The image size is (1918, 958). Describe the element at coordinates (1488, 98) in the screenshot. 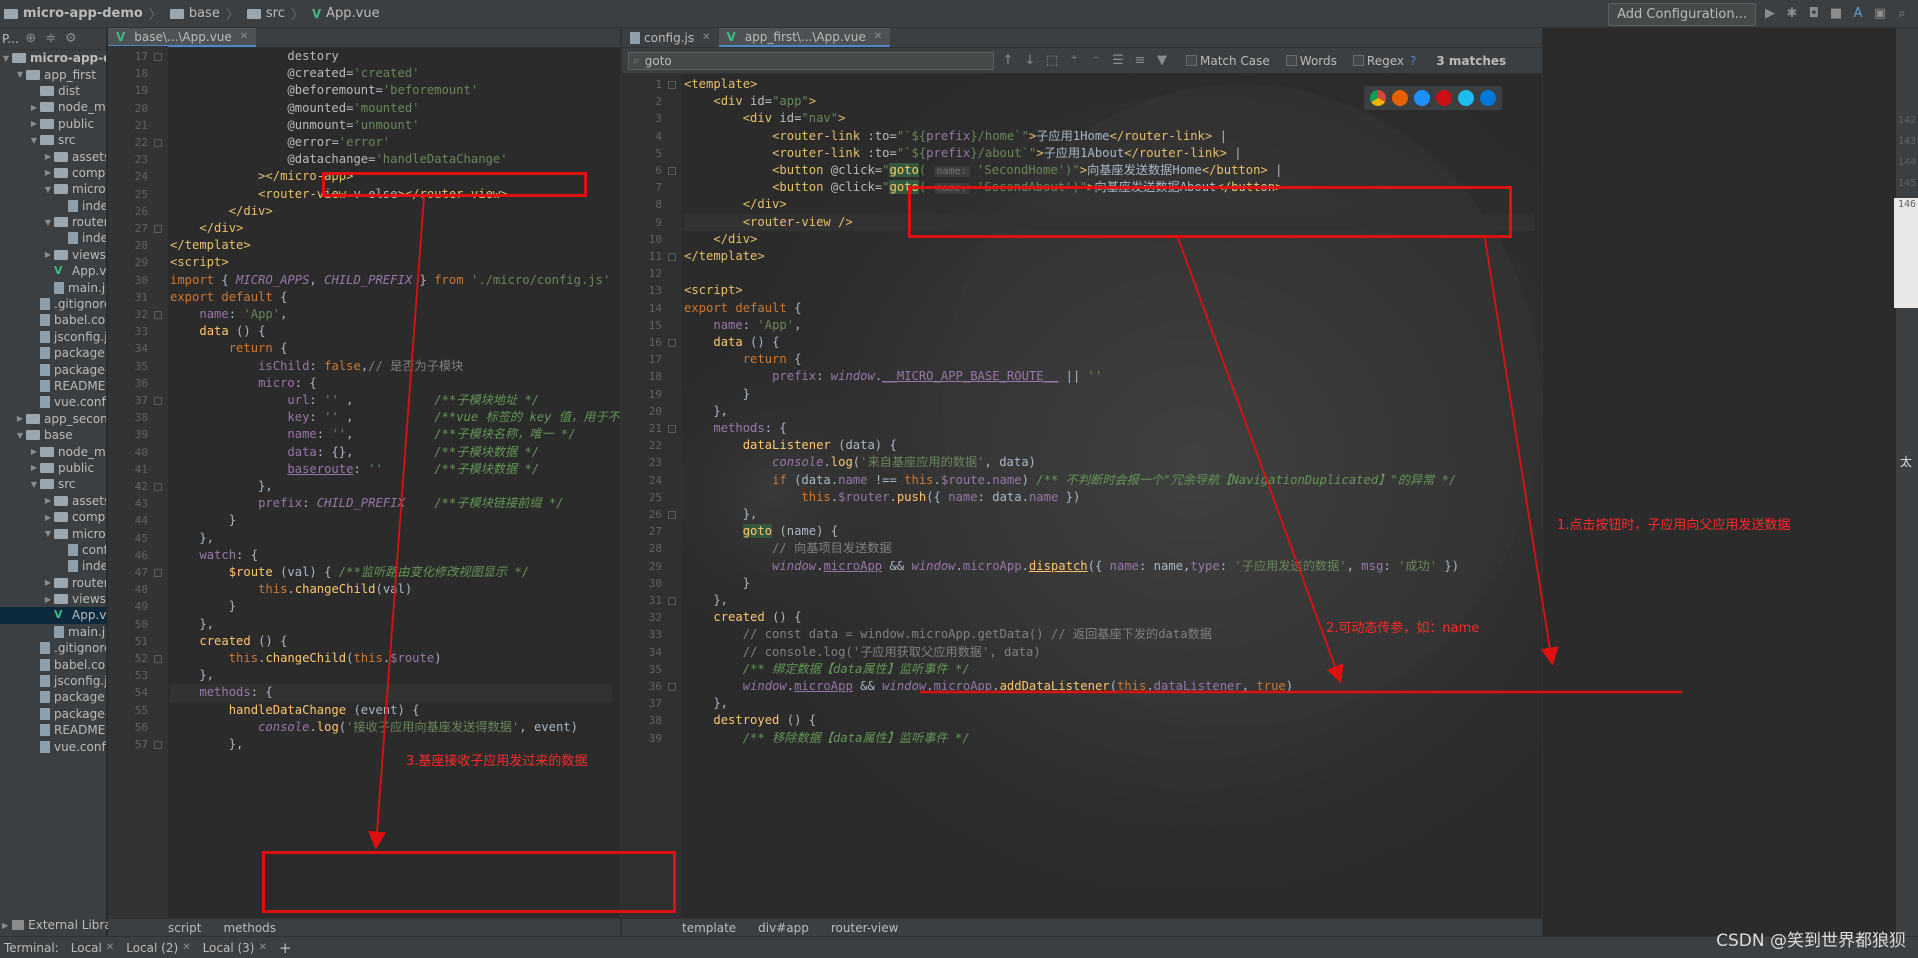

I see `edge-icon` at that location.